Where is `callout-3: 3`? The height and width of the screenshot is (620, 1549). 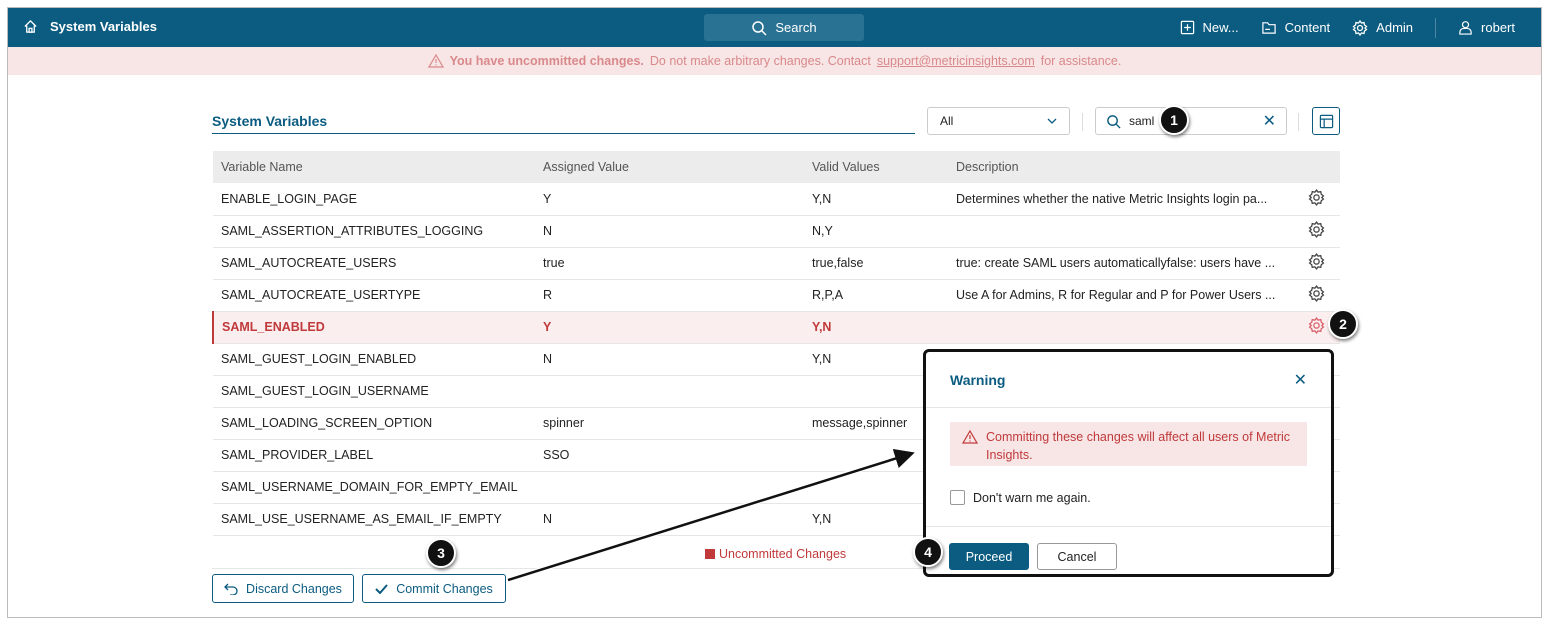
callout-3: 3 is located at coordinates (441, 553).